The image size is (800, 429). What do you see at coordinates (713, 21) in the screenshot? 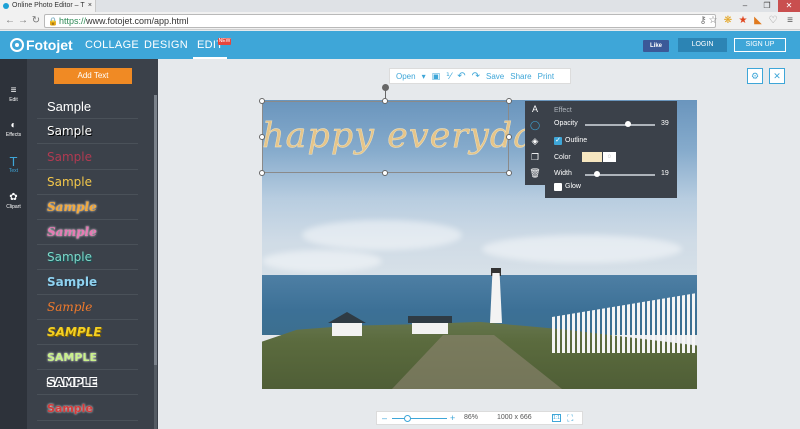
I see `bookmark-star-icon: ☆` at bounding box center [713, 21].